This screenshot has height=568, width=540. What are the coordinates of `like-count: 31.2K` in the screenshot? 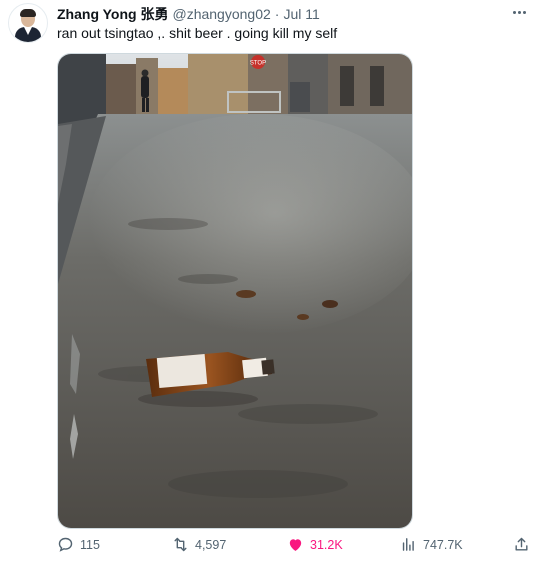 It's located at (326, 544).